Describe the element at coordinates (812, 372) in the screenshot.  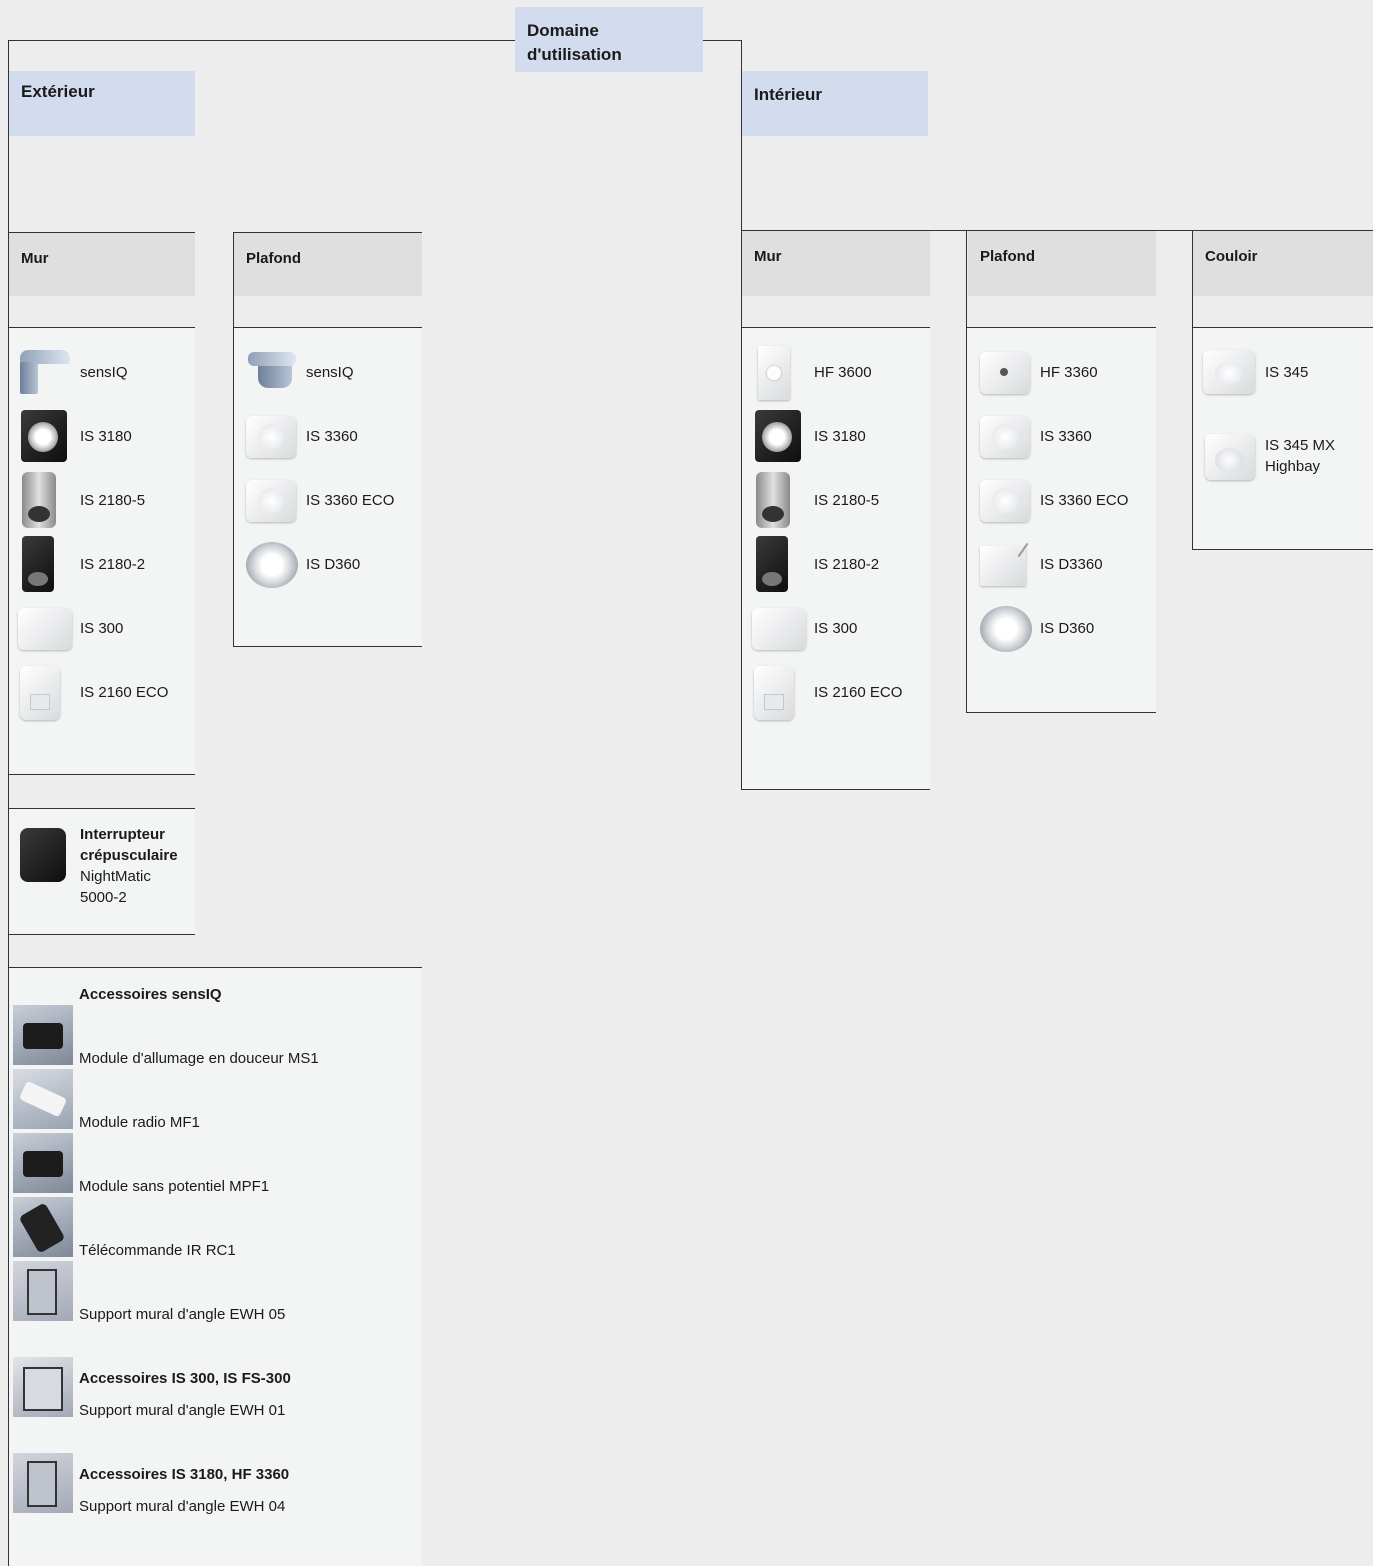
I see `list-item: HF 3600` at that location.